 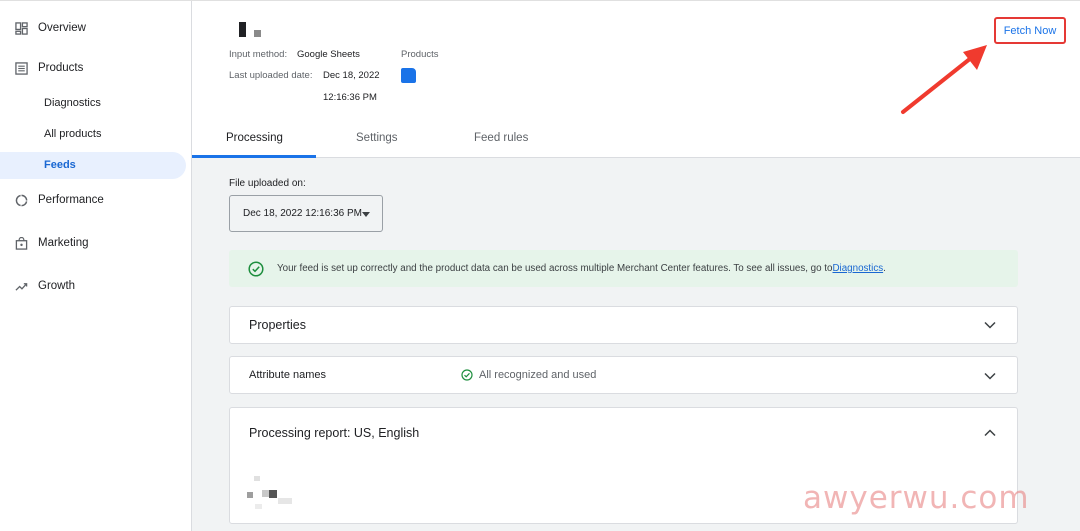 I want to click on tab-settings: Settings, so click(x=377, y=138).